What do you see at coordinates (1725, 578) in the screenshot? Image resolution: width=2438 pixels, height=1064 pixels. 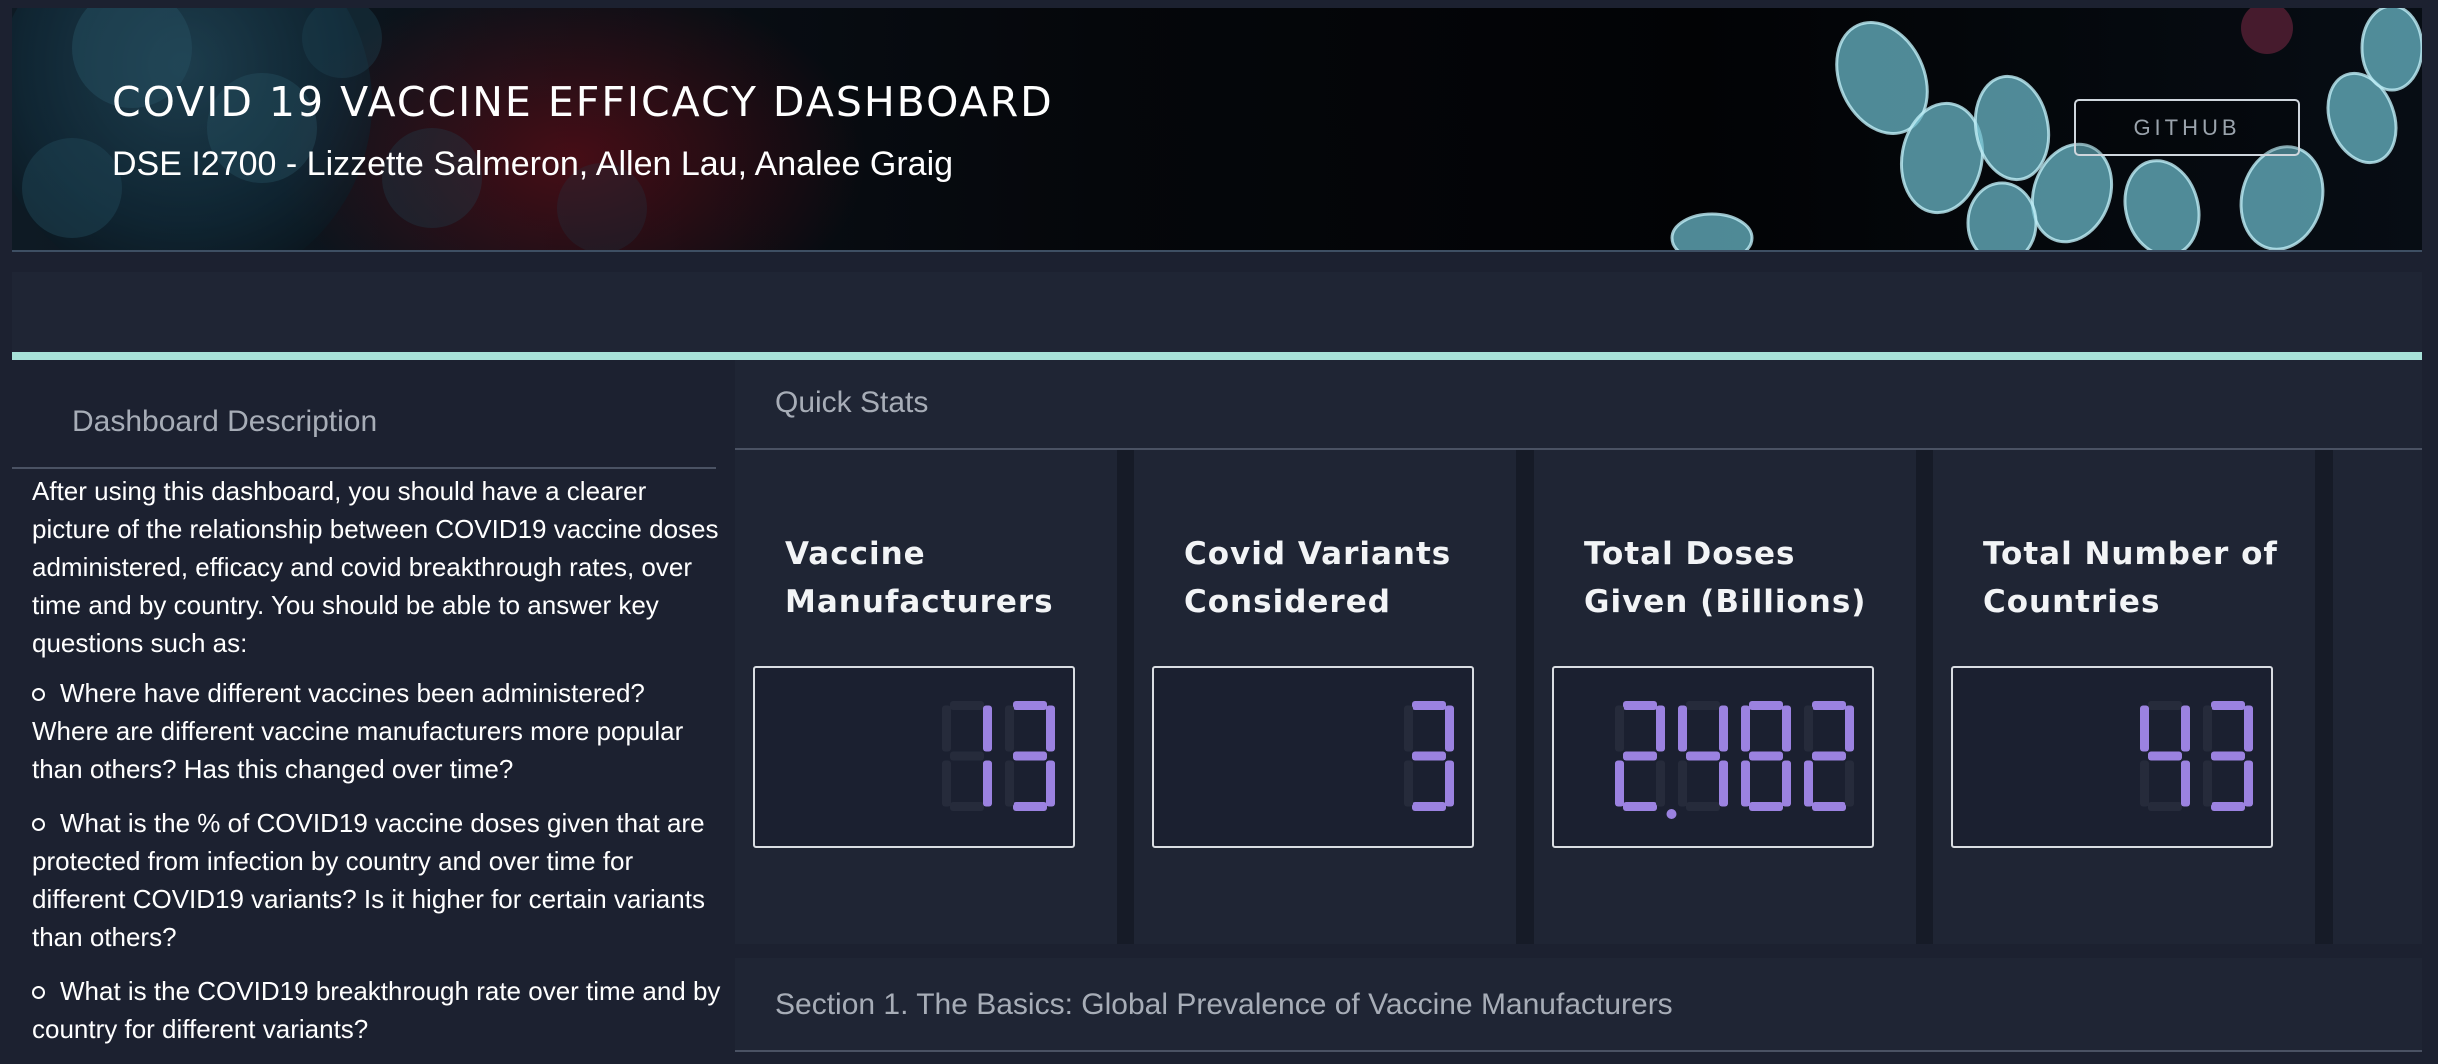 I see `stat-label: Total Doses Given (Billions)` at bounding box center [1725, 578].